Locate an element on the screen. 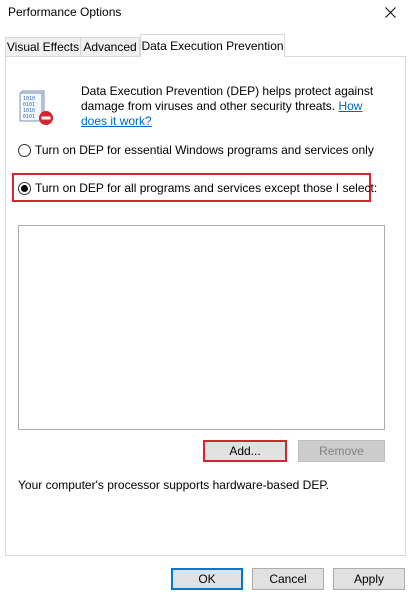 Image resolution: width=412 pixels, height=595 pixels. option-essential-radio is located at coordinates (24, 150).